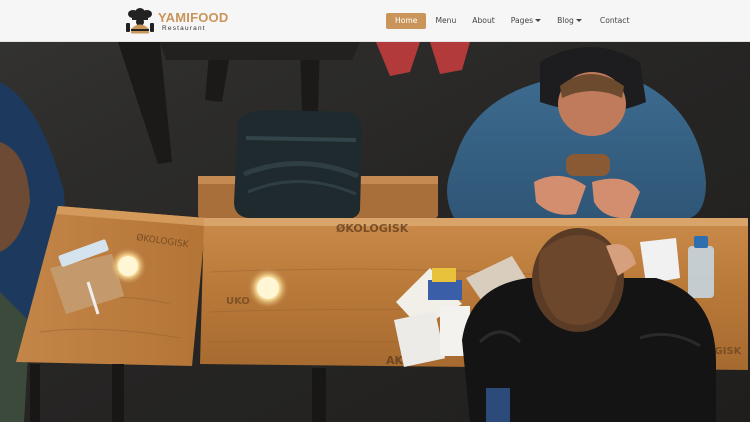  I want to click on nav-label: Menu, so click(446, 20).